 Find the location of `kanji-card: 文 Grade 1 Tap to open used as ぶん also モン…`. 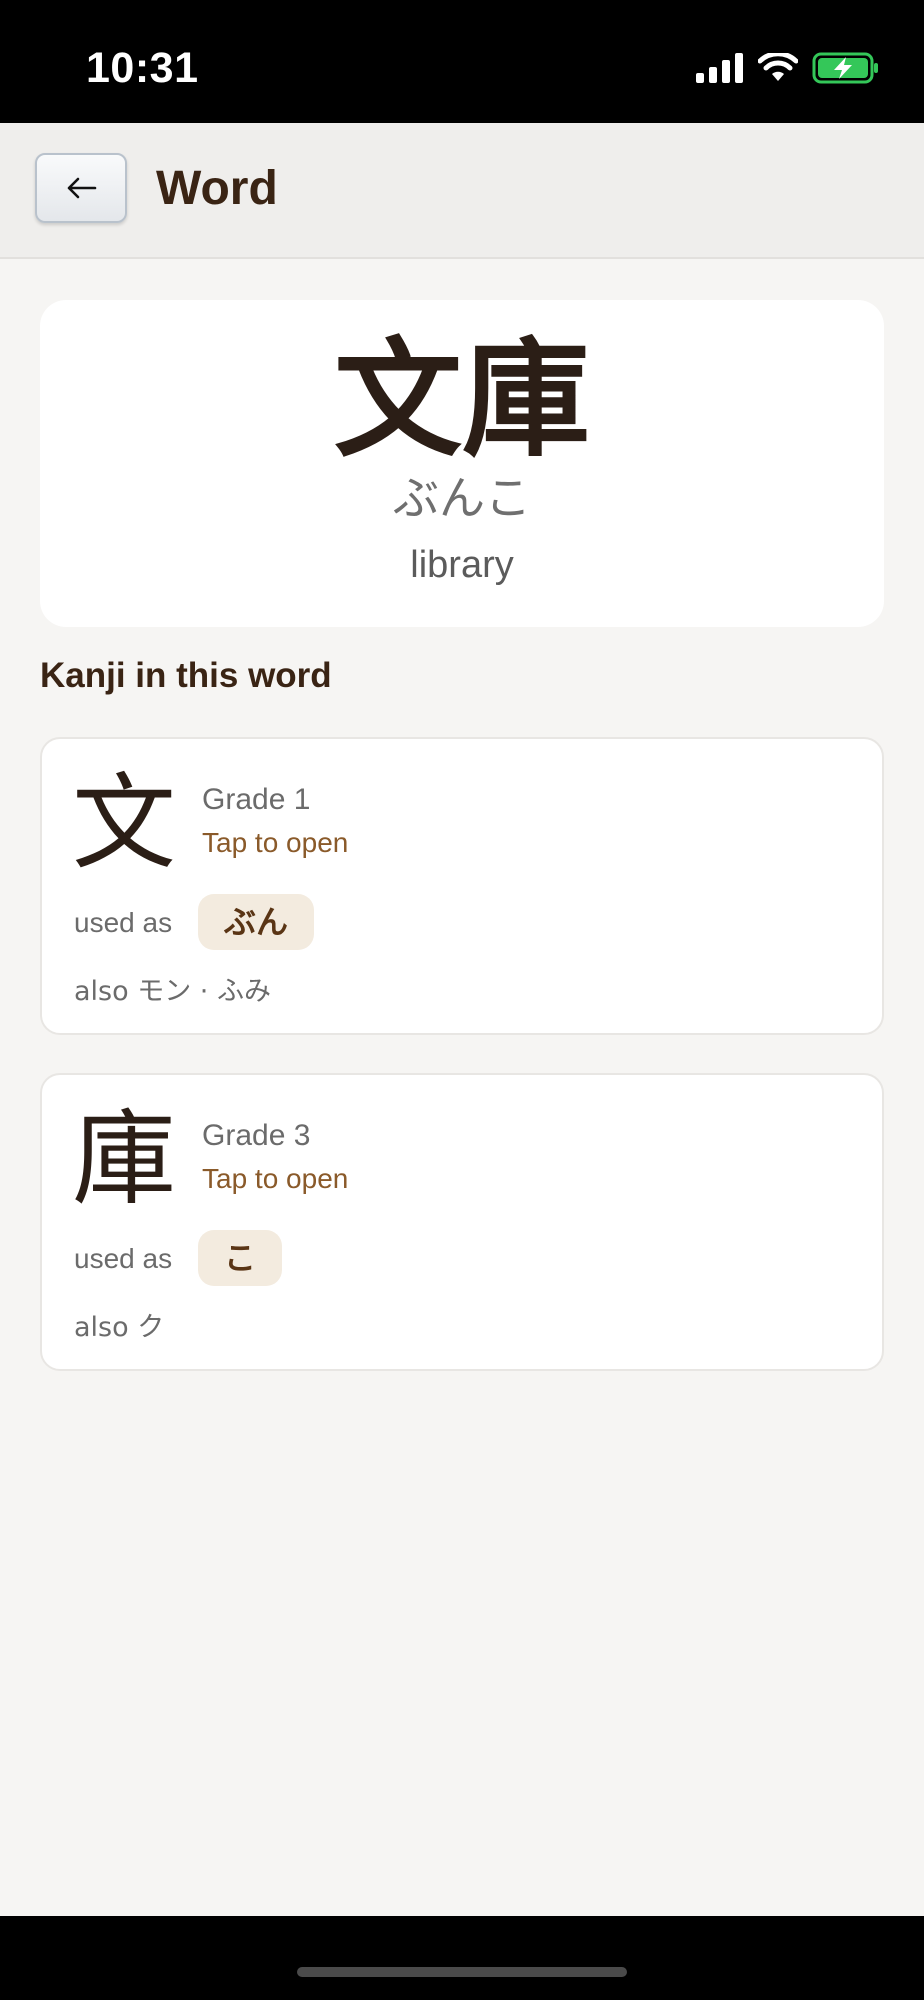

kanji-card: 文 Grade 1 Tap to open used as ぶん also モン… is located at coordinates (462, 886).